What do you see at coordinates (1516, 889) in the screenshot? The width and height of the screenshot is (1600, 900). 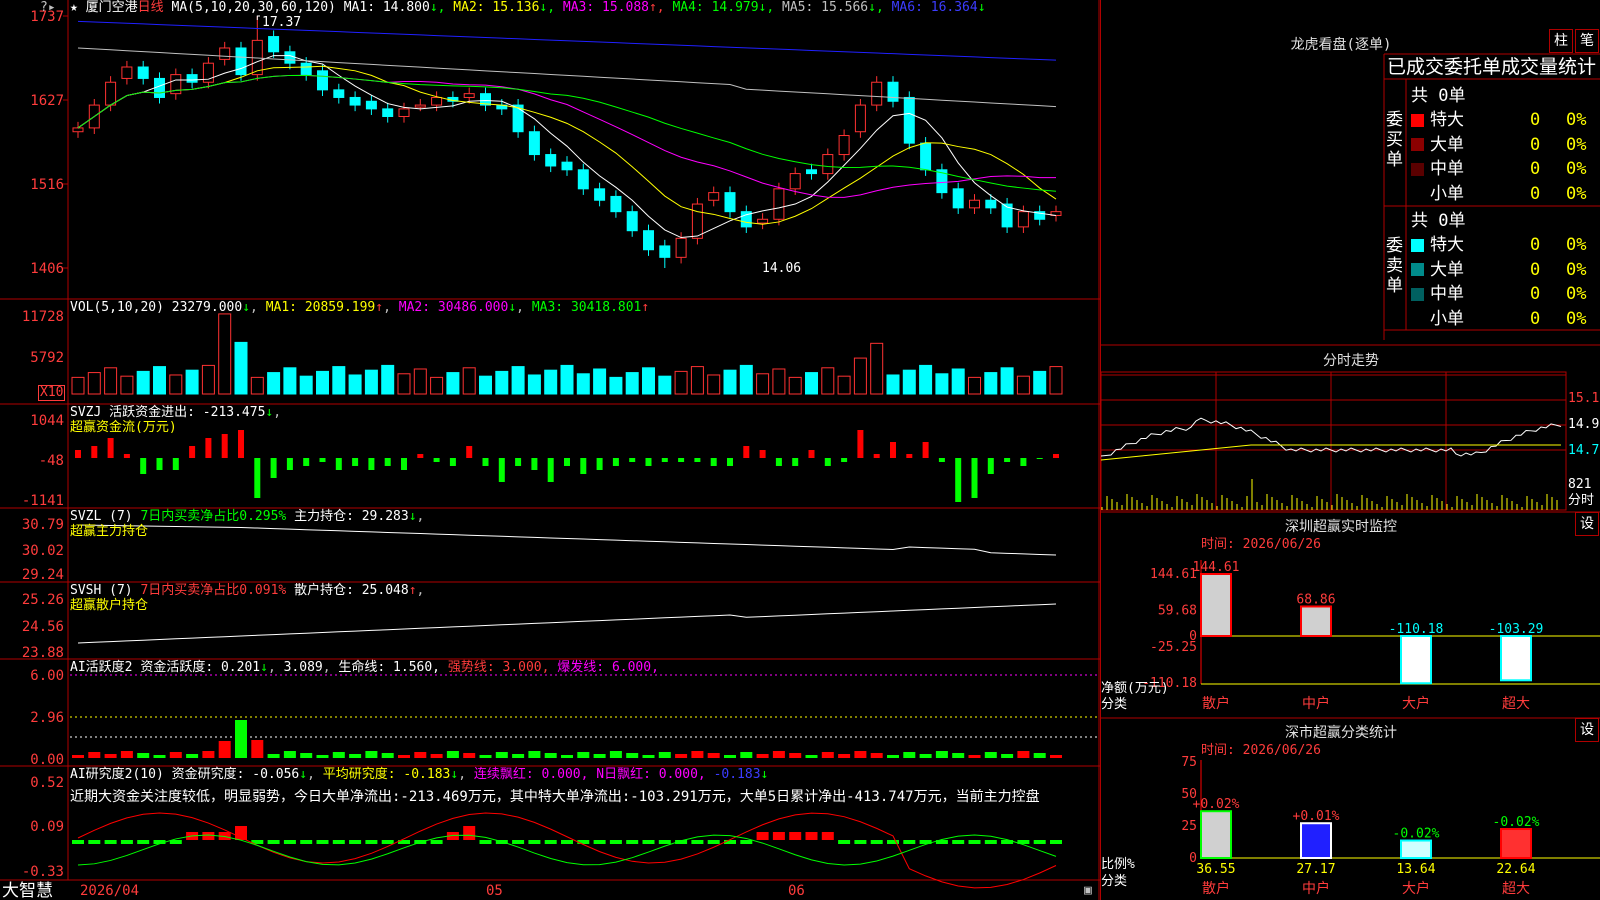 I see `classify-category: 超大` at bounding box center [1516, 889].